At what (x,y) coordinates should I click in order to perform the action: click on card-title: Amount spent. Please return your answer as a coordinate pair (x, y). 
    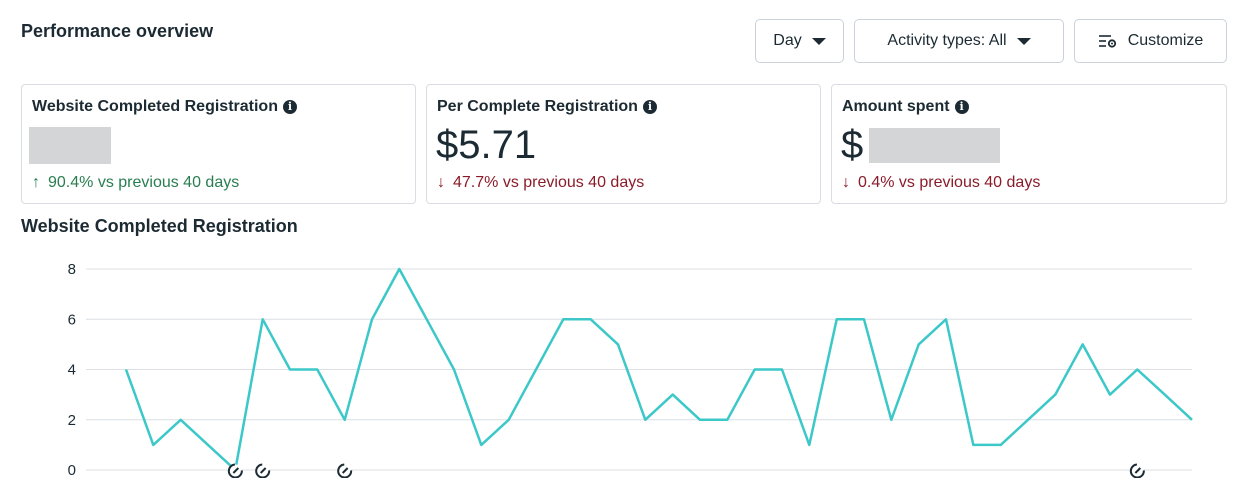
    Looking at the image, I should click on (896, 106).